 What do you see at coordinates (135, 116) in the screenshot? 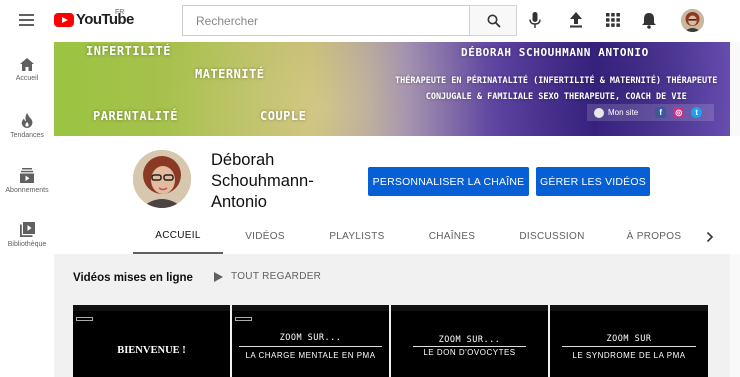
I see `banner-word: PARENTALITÉ` at bounding box center [135, 116].